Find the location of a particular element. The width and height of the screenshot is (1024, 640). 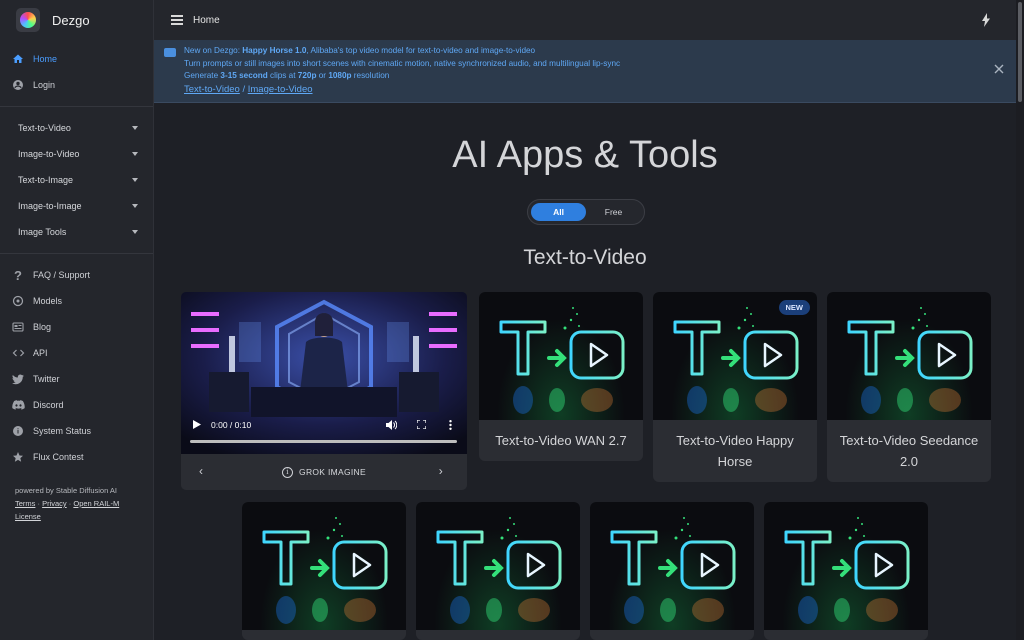

discord-icon is located at coordinates (18, 405).